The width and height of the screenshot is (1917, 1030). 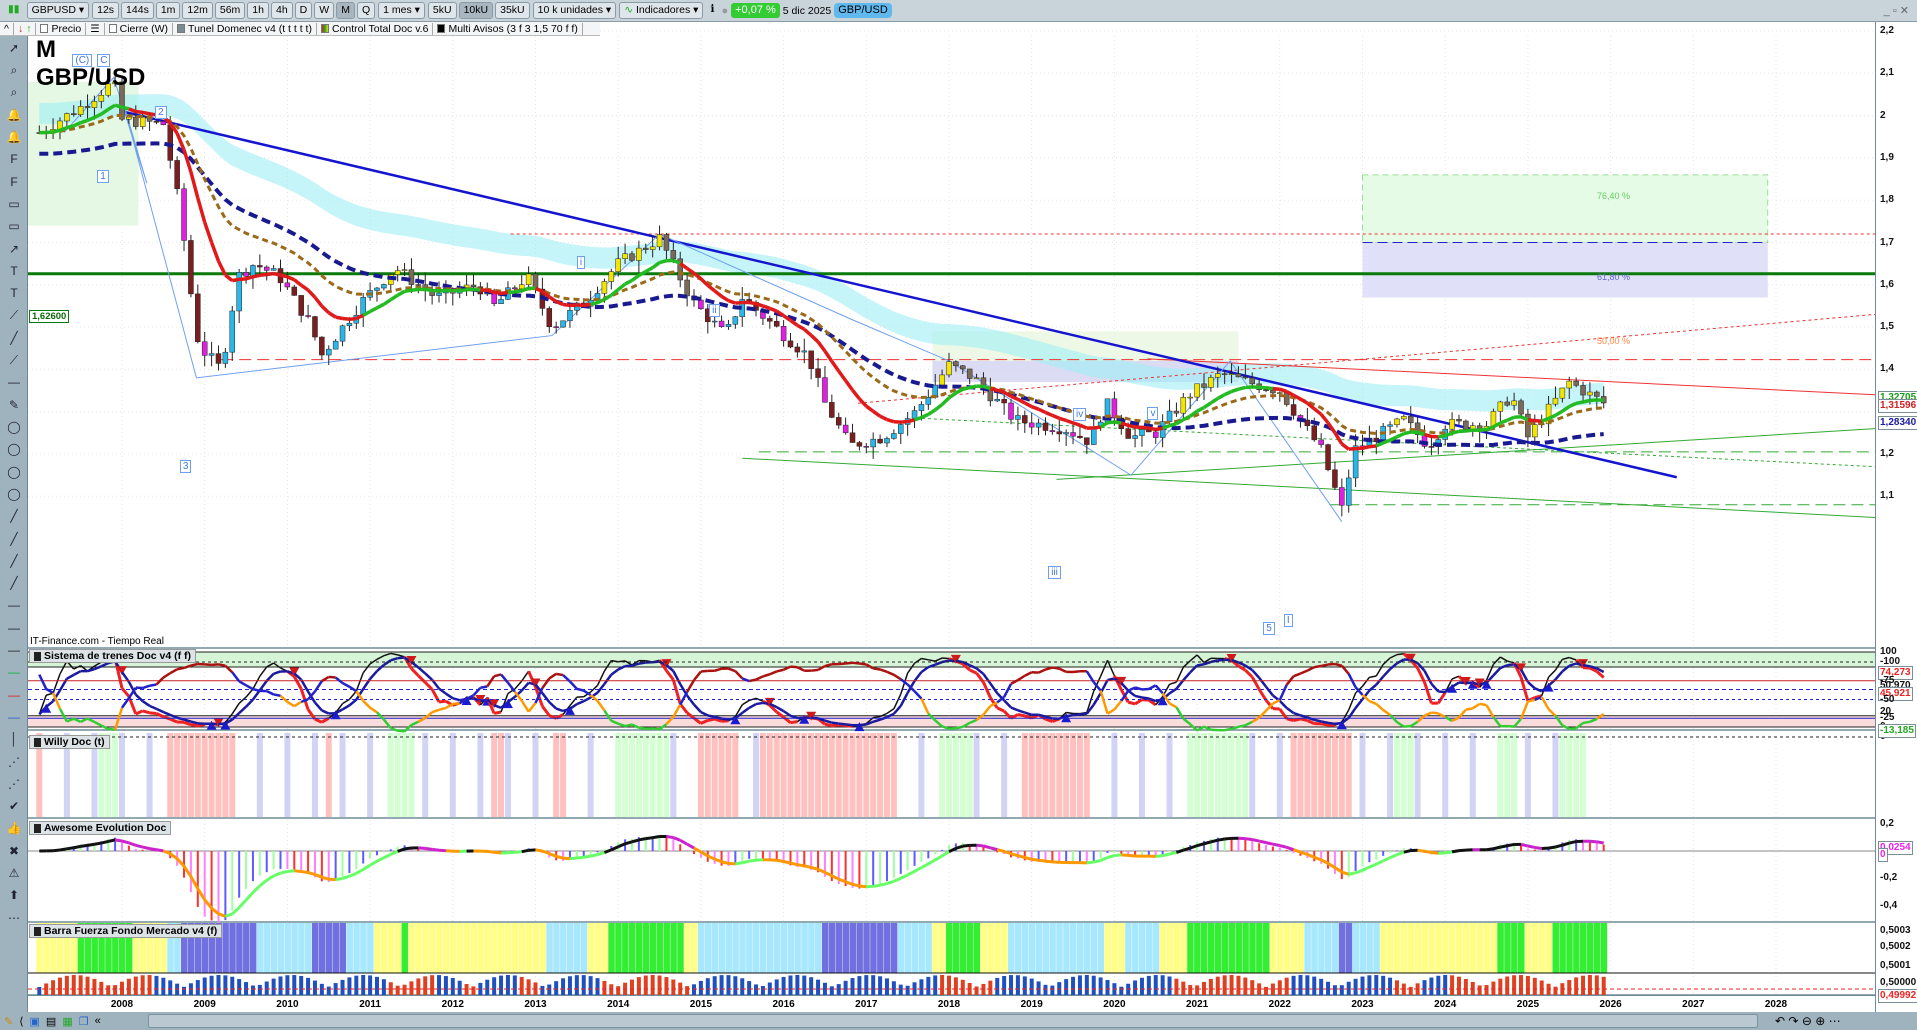 I want to click on units-35kU: 35kU, so click(x=512, y=10).